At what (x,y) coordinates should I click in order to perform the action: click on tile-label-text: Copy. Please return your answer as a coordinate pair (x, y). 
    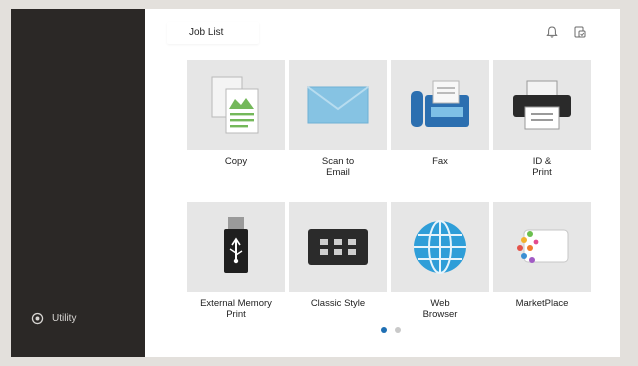
    Looking at the image, I should click on (236, 161).